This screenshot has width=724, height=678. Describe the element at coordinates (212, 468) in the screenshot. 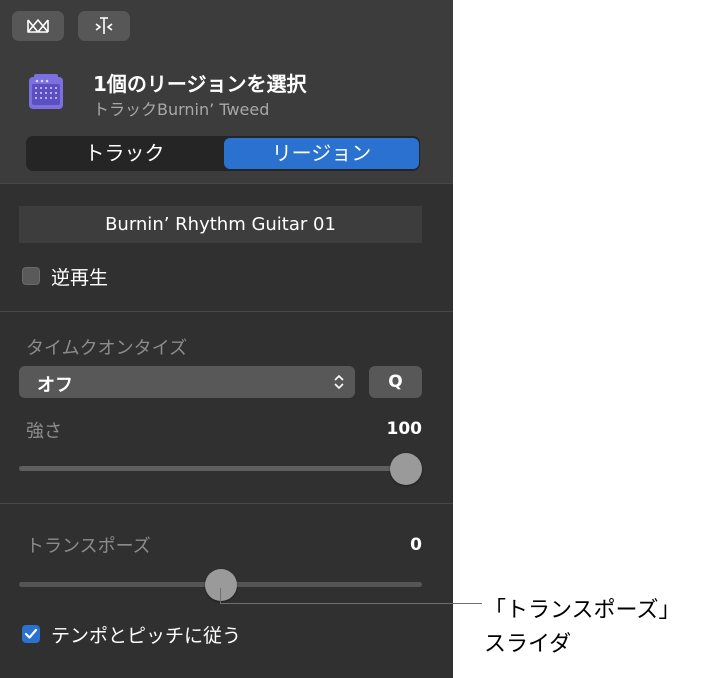

I see `strength-slider-fill` at that location.